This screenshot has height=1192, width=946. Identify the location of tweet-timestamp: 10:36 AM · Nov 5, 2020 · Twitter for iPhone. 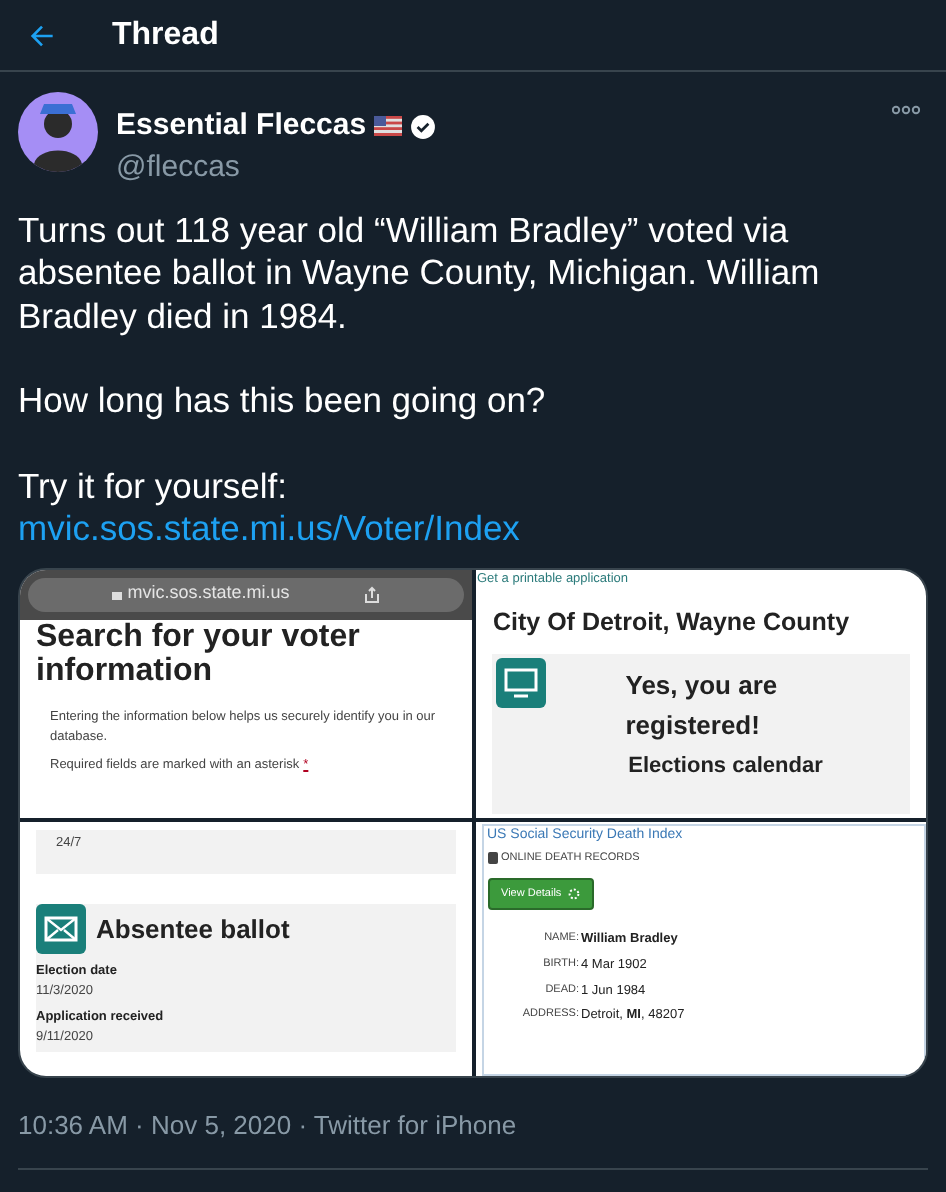
(473, 1124).